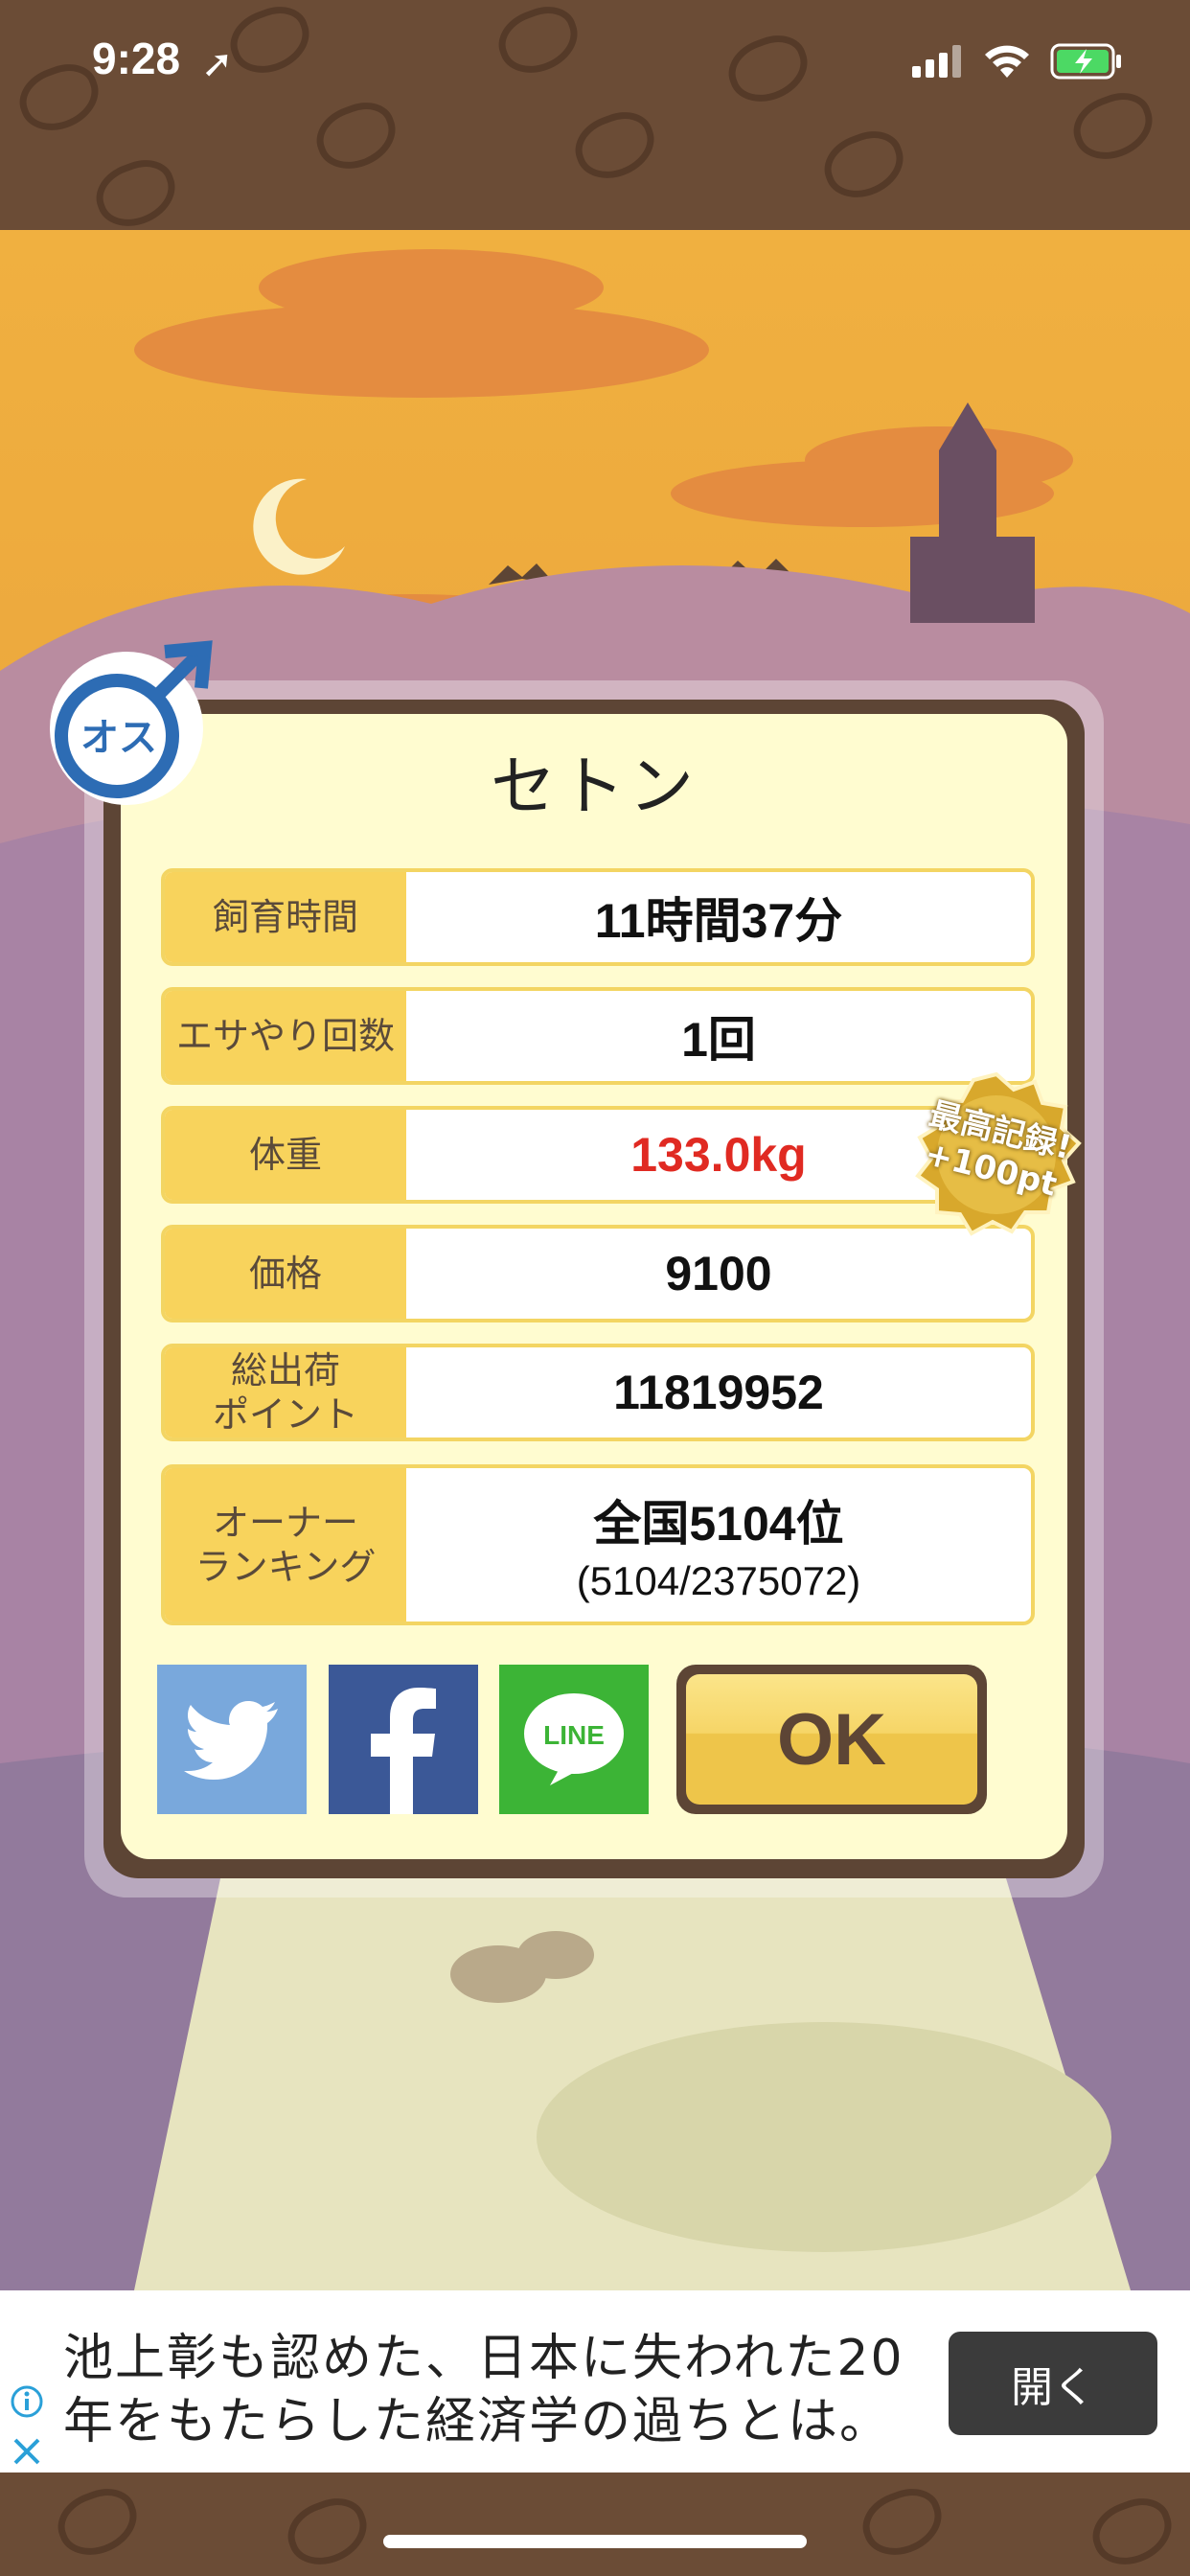 The width and height of the screenshot is (1190, 2576). I want to click on location-arrow-icon: ➚, so click(218, 64).